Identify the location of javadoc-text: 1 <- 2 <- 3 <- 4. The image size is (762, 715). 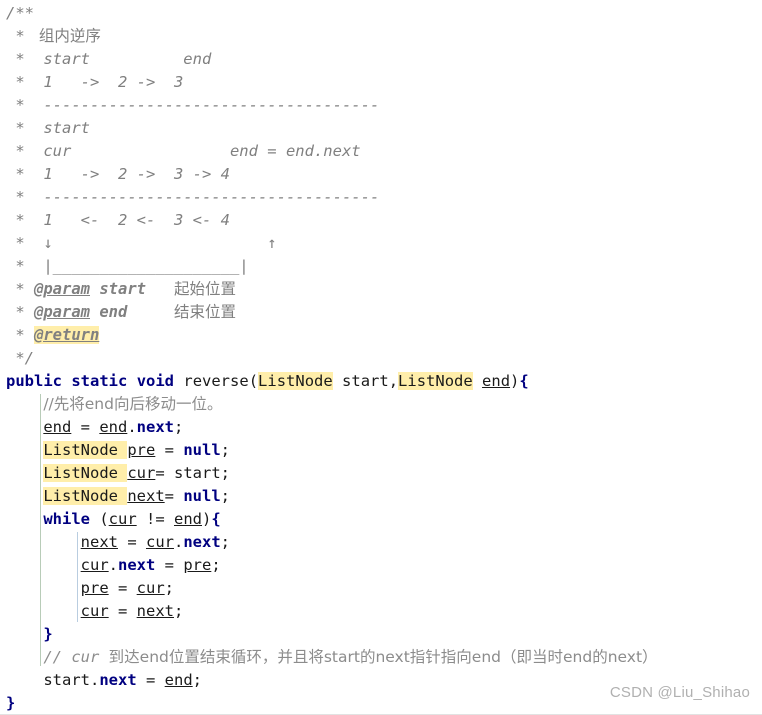
(132, 220).